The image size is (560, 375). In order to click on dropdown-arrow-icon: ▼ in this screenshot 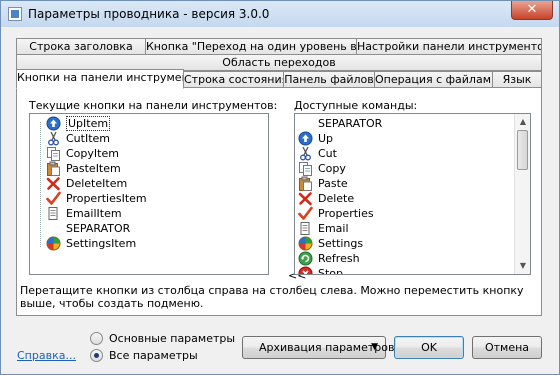, I will do `click(374, 347)`.